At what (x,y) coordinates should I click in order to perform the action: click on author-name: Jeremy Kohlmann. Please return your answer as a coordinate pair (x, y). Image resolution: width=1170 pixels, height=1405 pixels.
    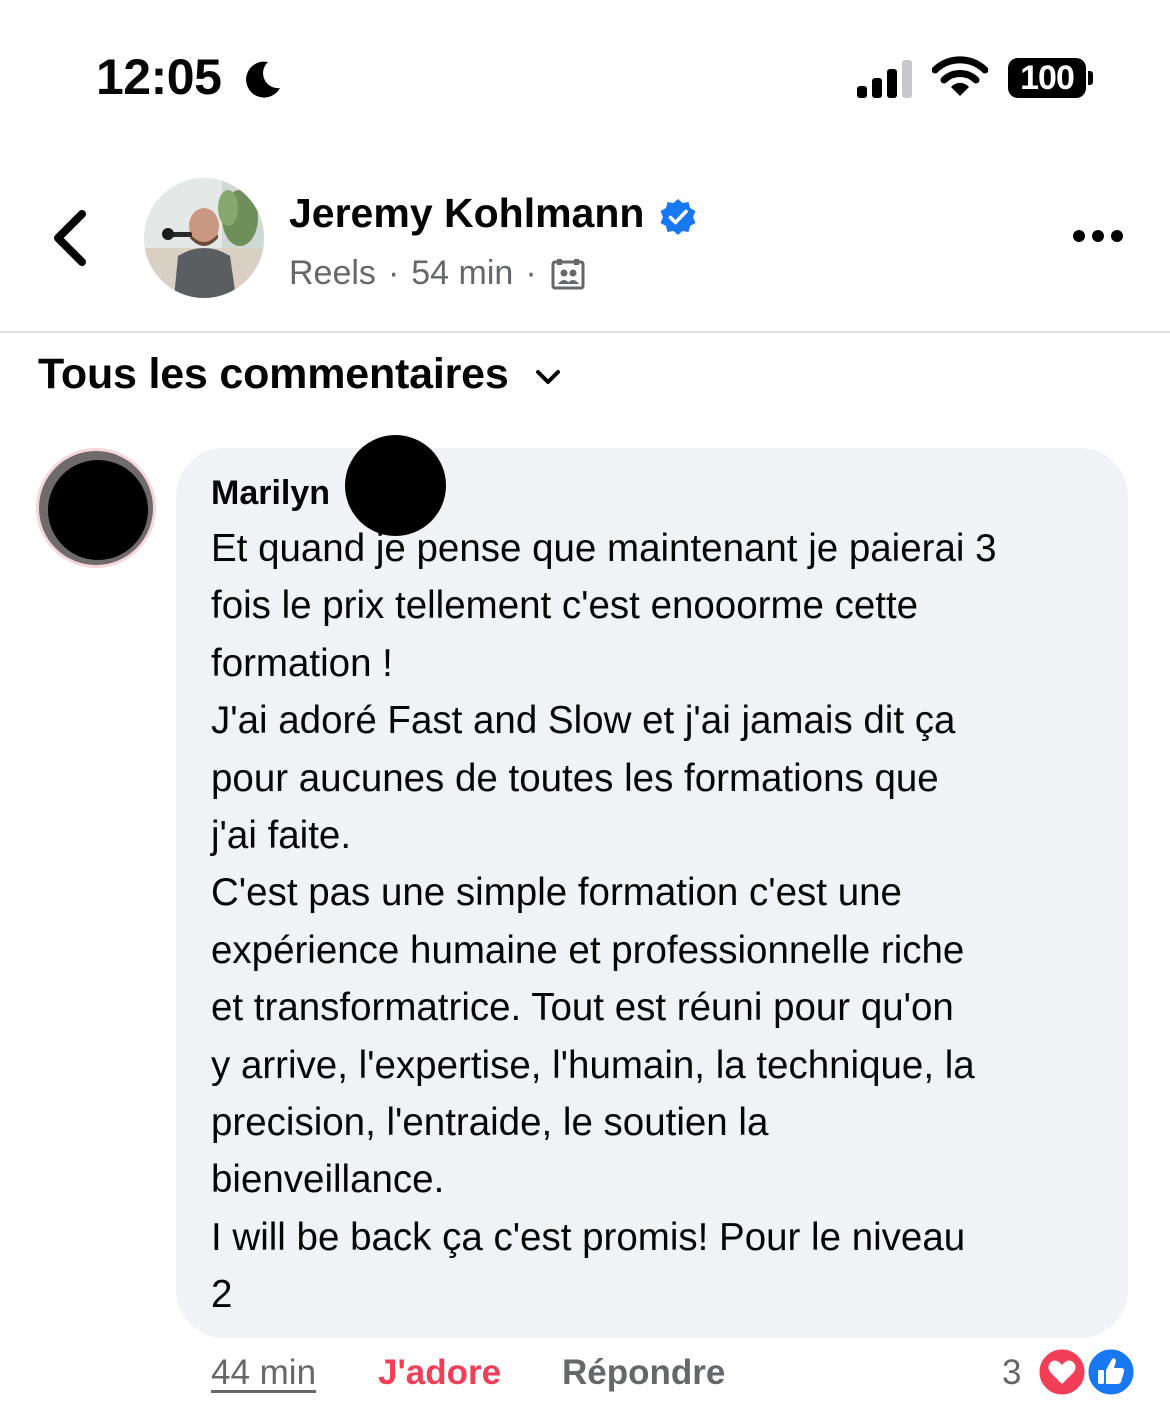
    Looking at the image, I should click on (466, 213).